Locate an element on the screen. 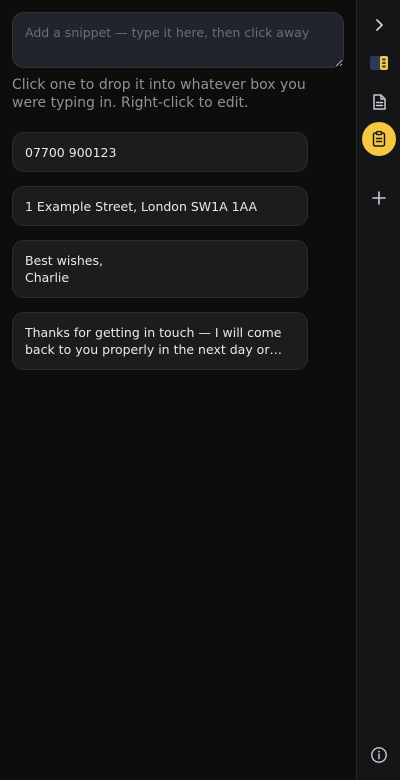 The width and height of the screenshot is (400, 780). panel-toggle-button is located at coordinates (379, 63).